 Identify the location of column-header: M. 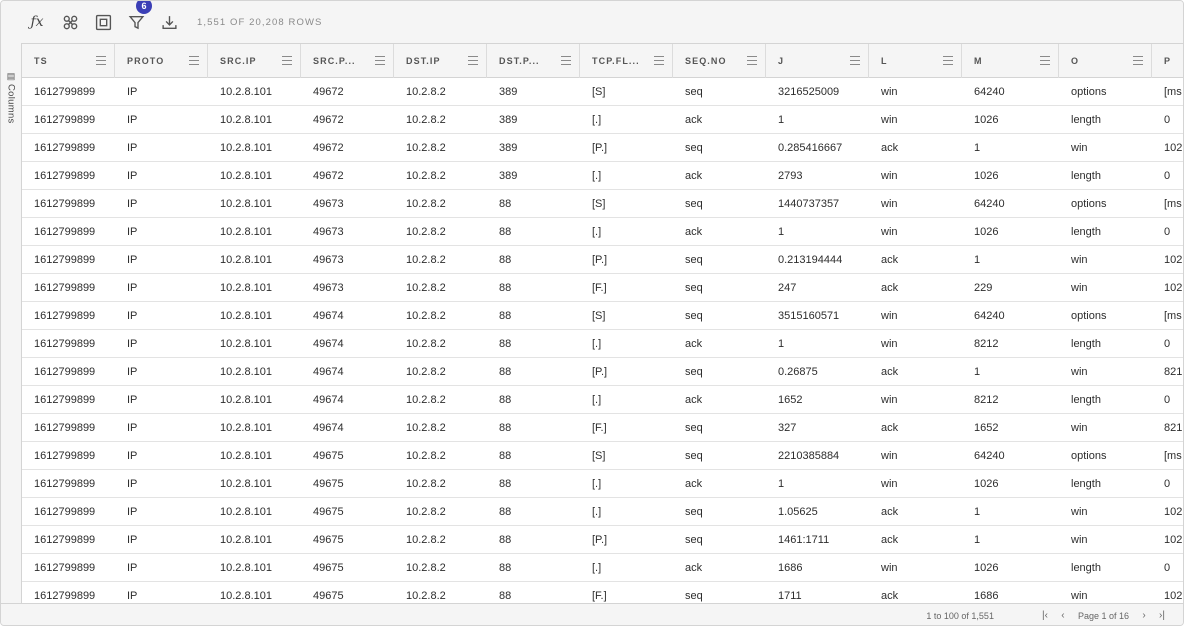
(1010, 61).